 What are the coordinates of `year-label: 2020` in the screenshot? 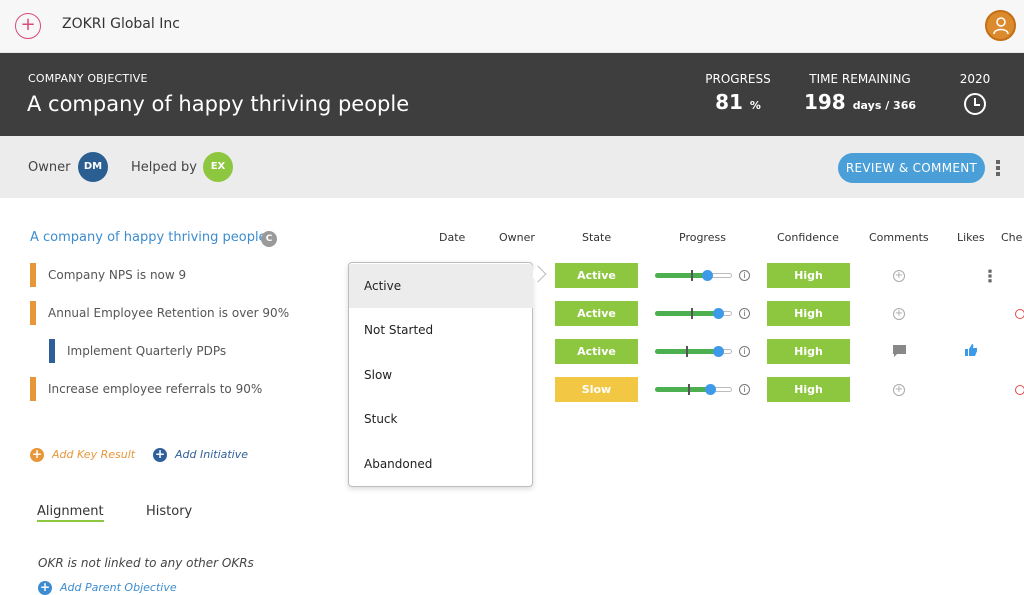 It's located at (975, 79).